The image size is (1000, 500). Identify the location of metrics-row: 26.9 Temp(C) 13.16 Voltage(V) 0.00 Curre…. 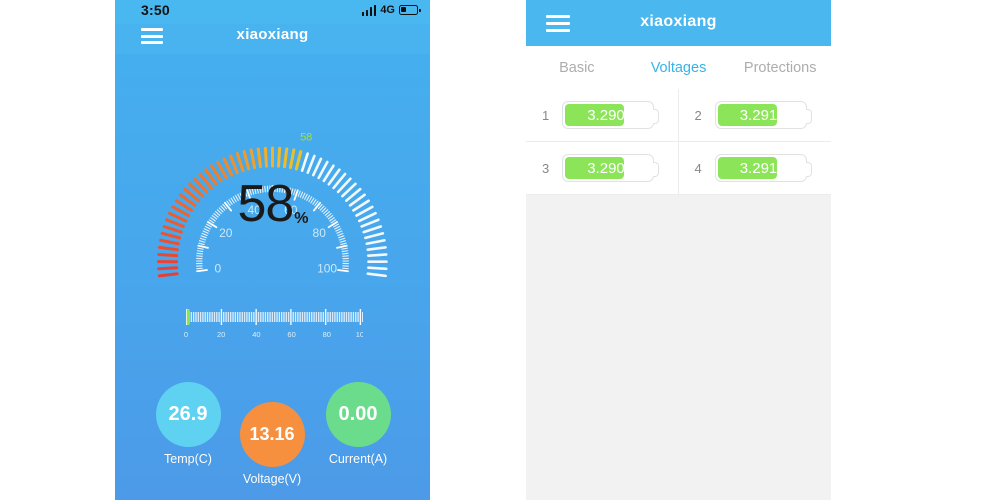
(272, 437).